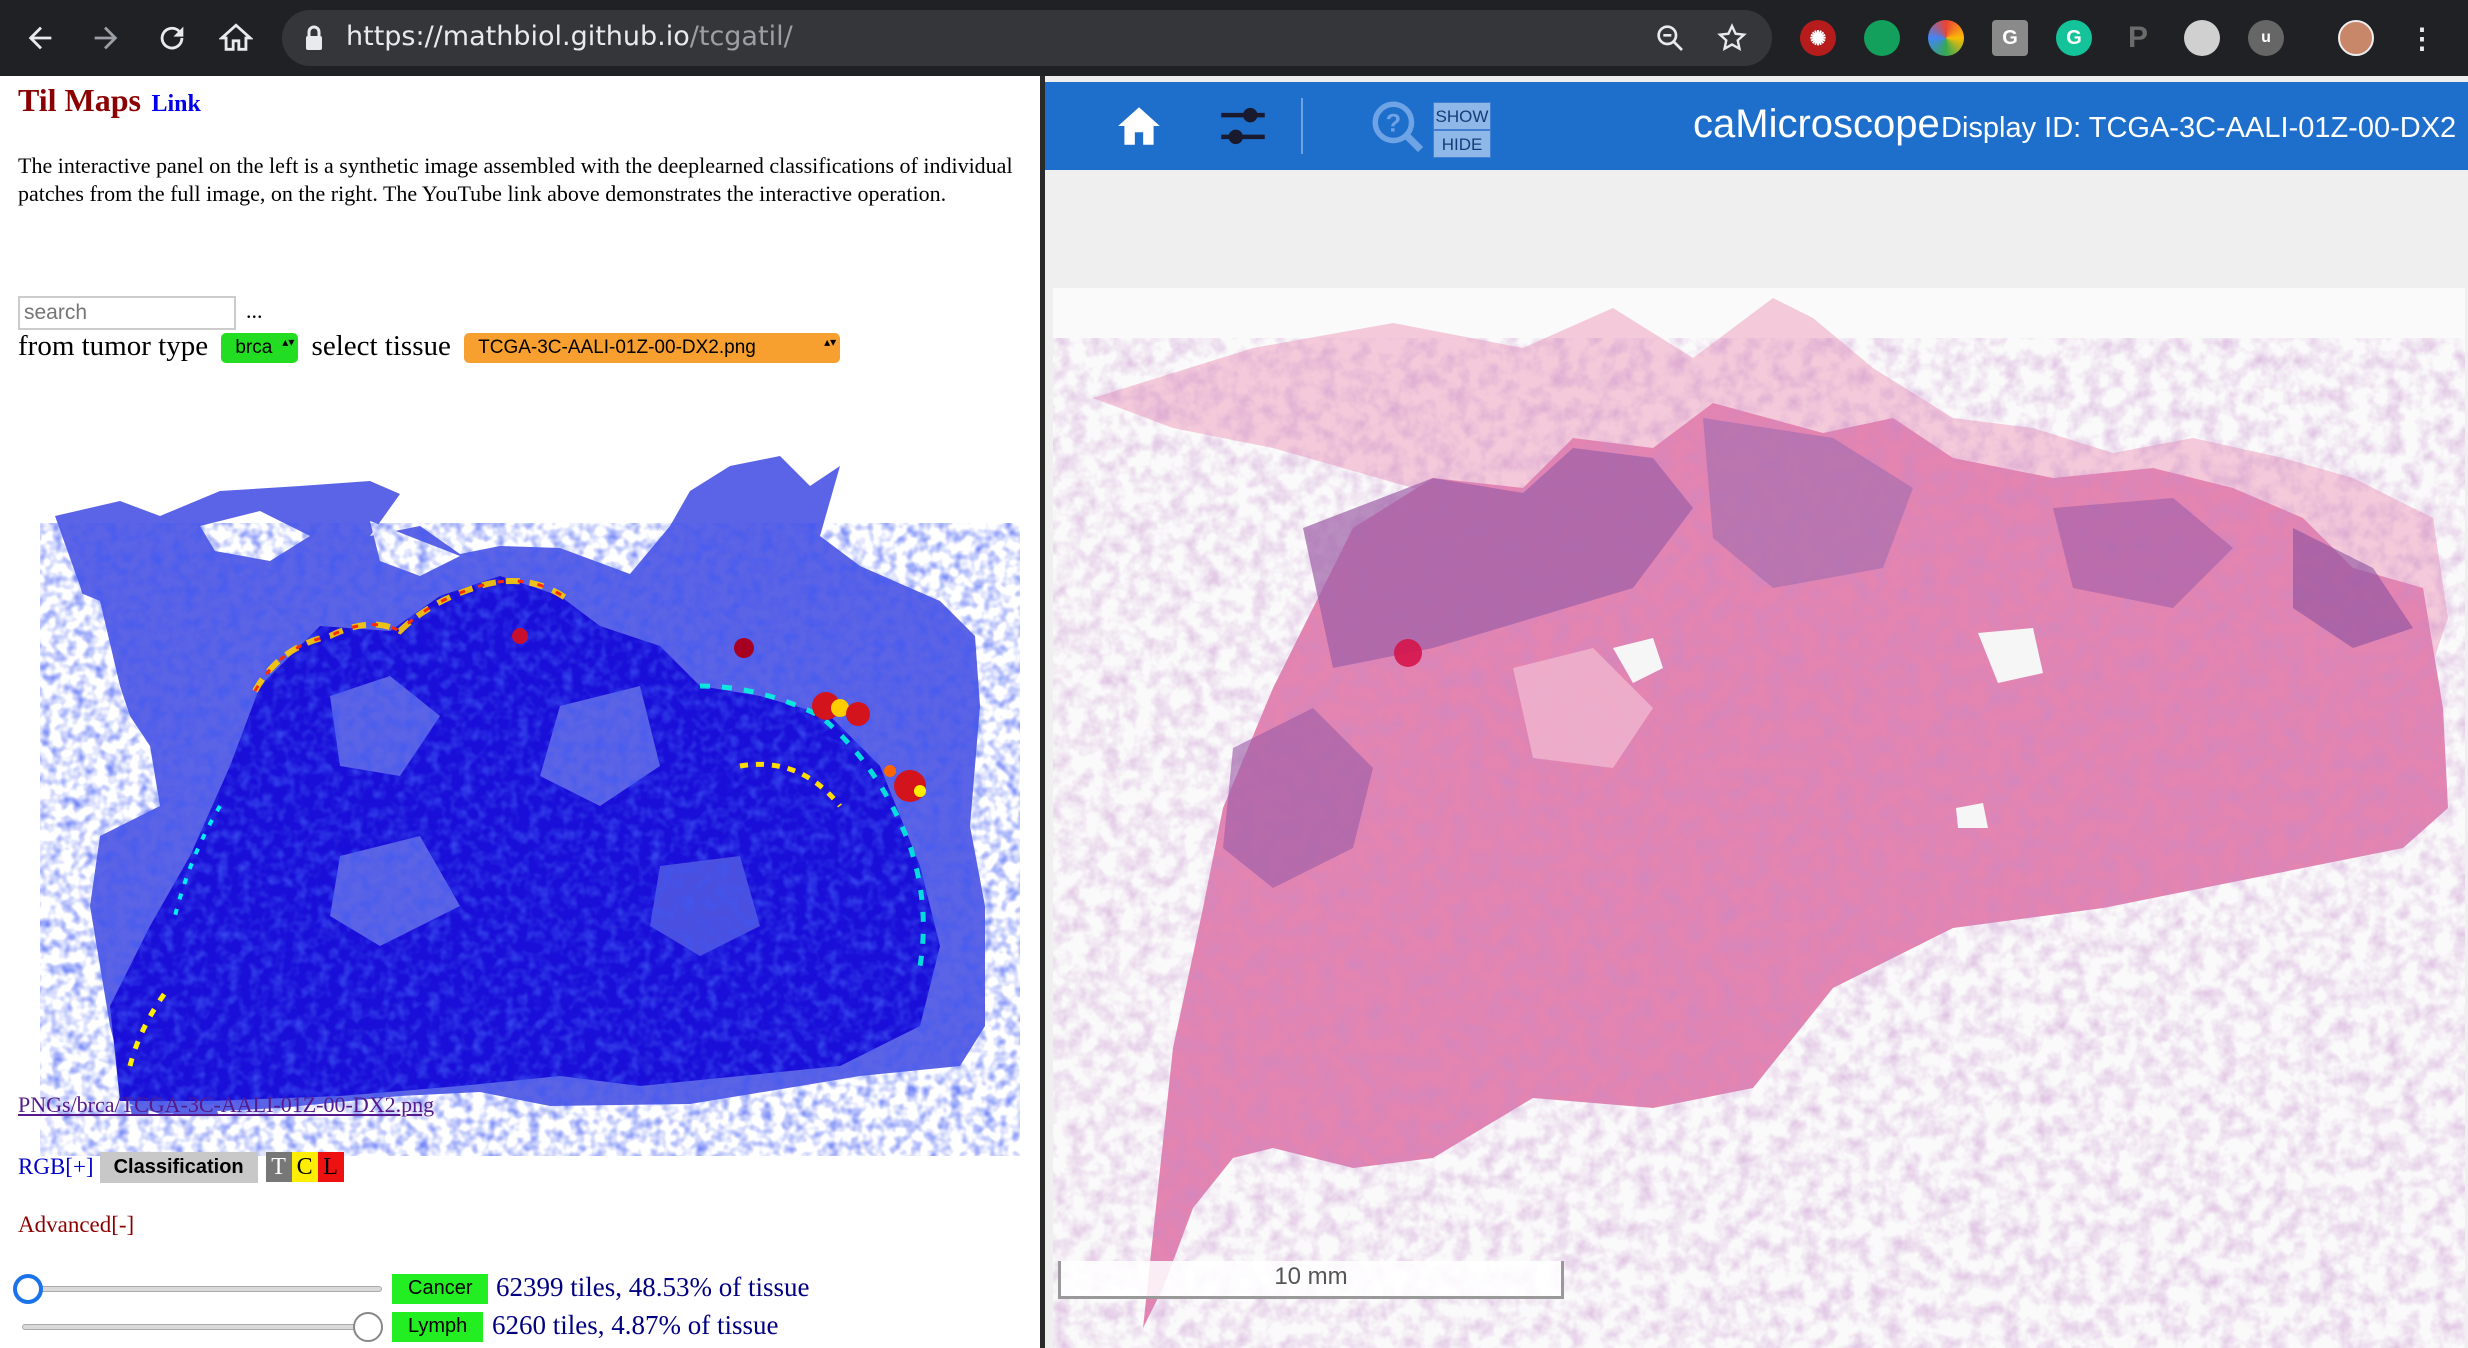  I want to click on page-title: Til Maps Link, so click(109, 100).